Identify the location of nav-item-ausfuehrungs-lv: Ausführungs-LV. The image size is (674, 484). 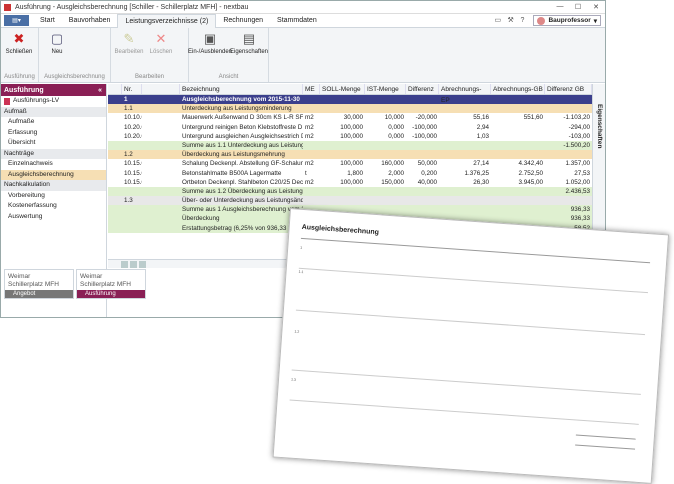
(53, 101).